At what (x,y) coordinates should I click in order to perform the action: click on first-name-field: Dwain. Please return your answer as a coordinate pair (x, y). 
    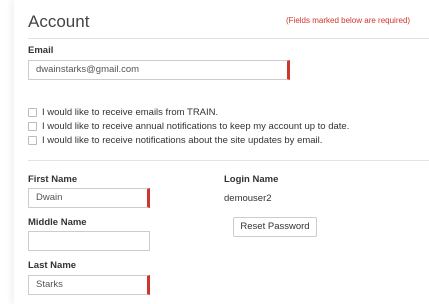
    Looking at the image, I should click on (89, 198).